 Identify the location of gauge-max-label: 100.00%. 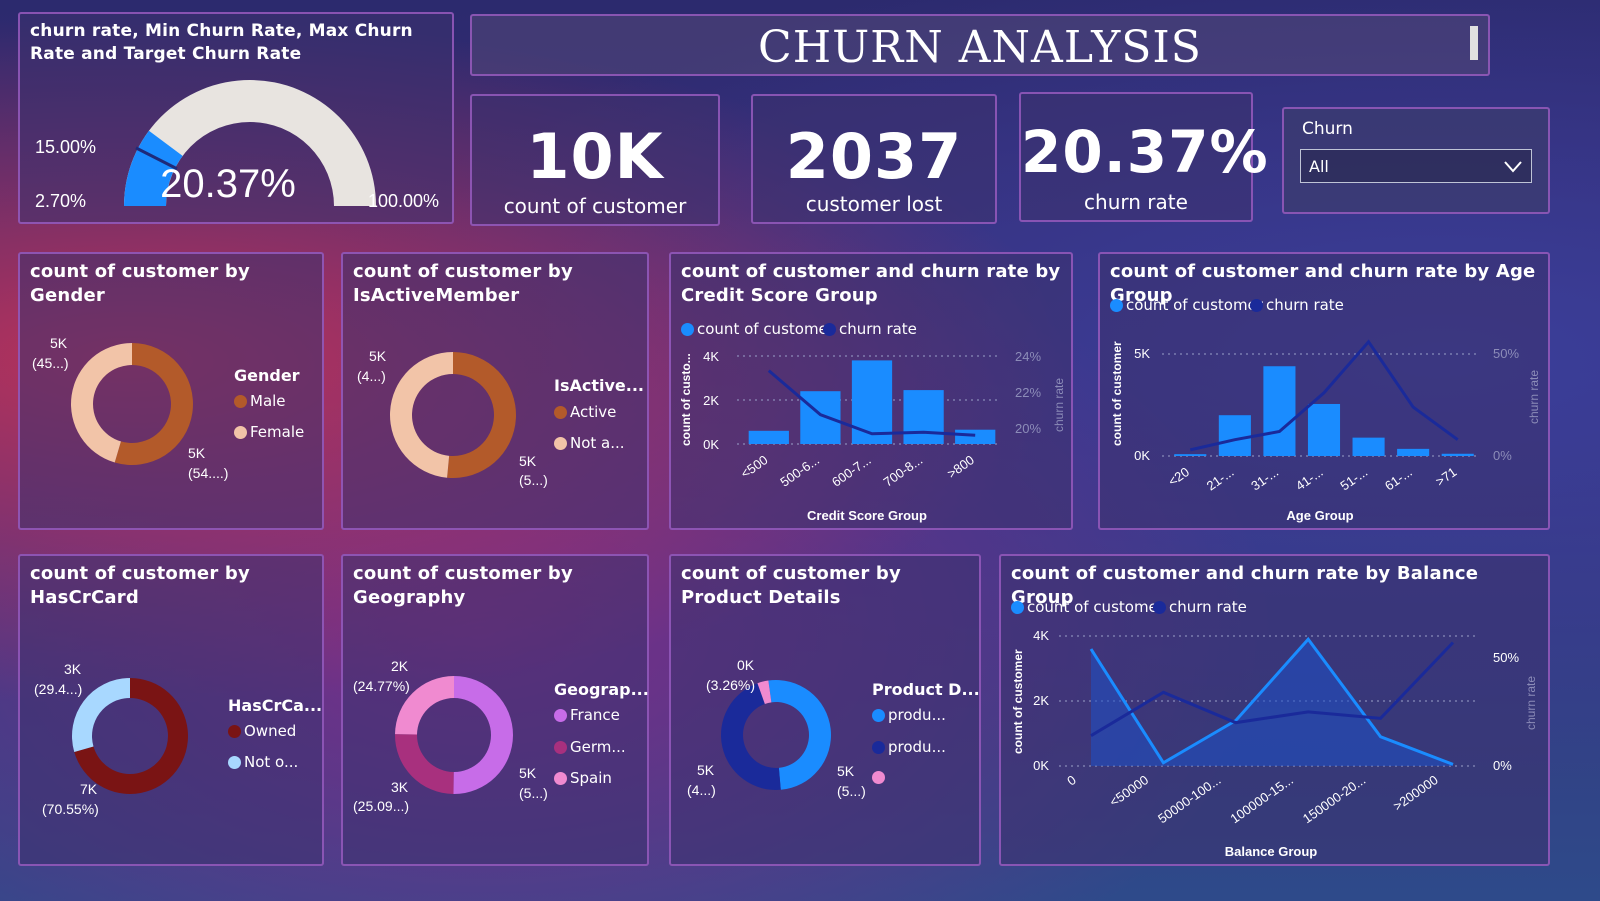
(403, 201).